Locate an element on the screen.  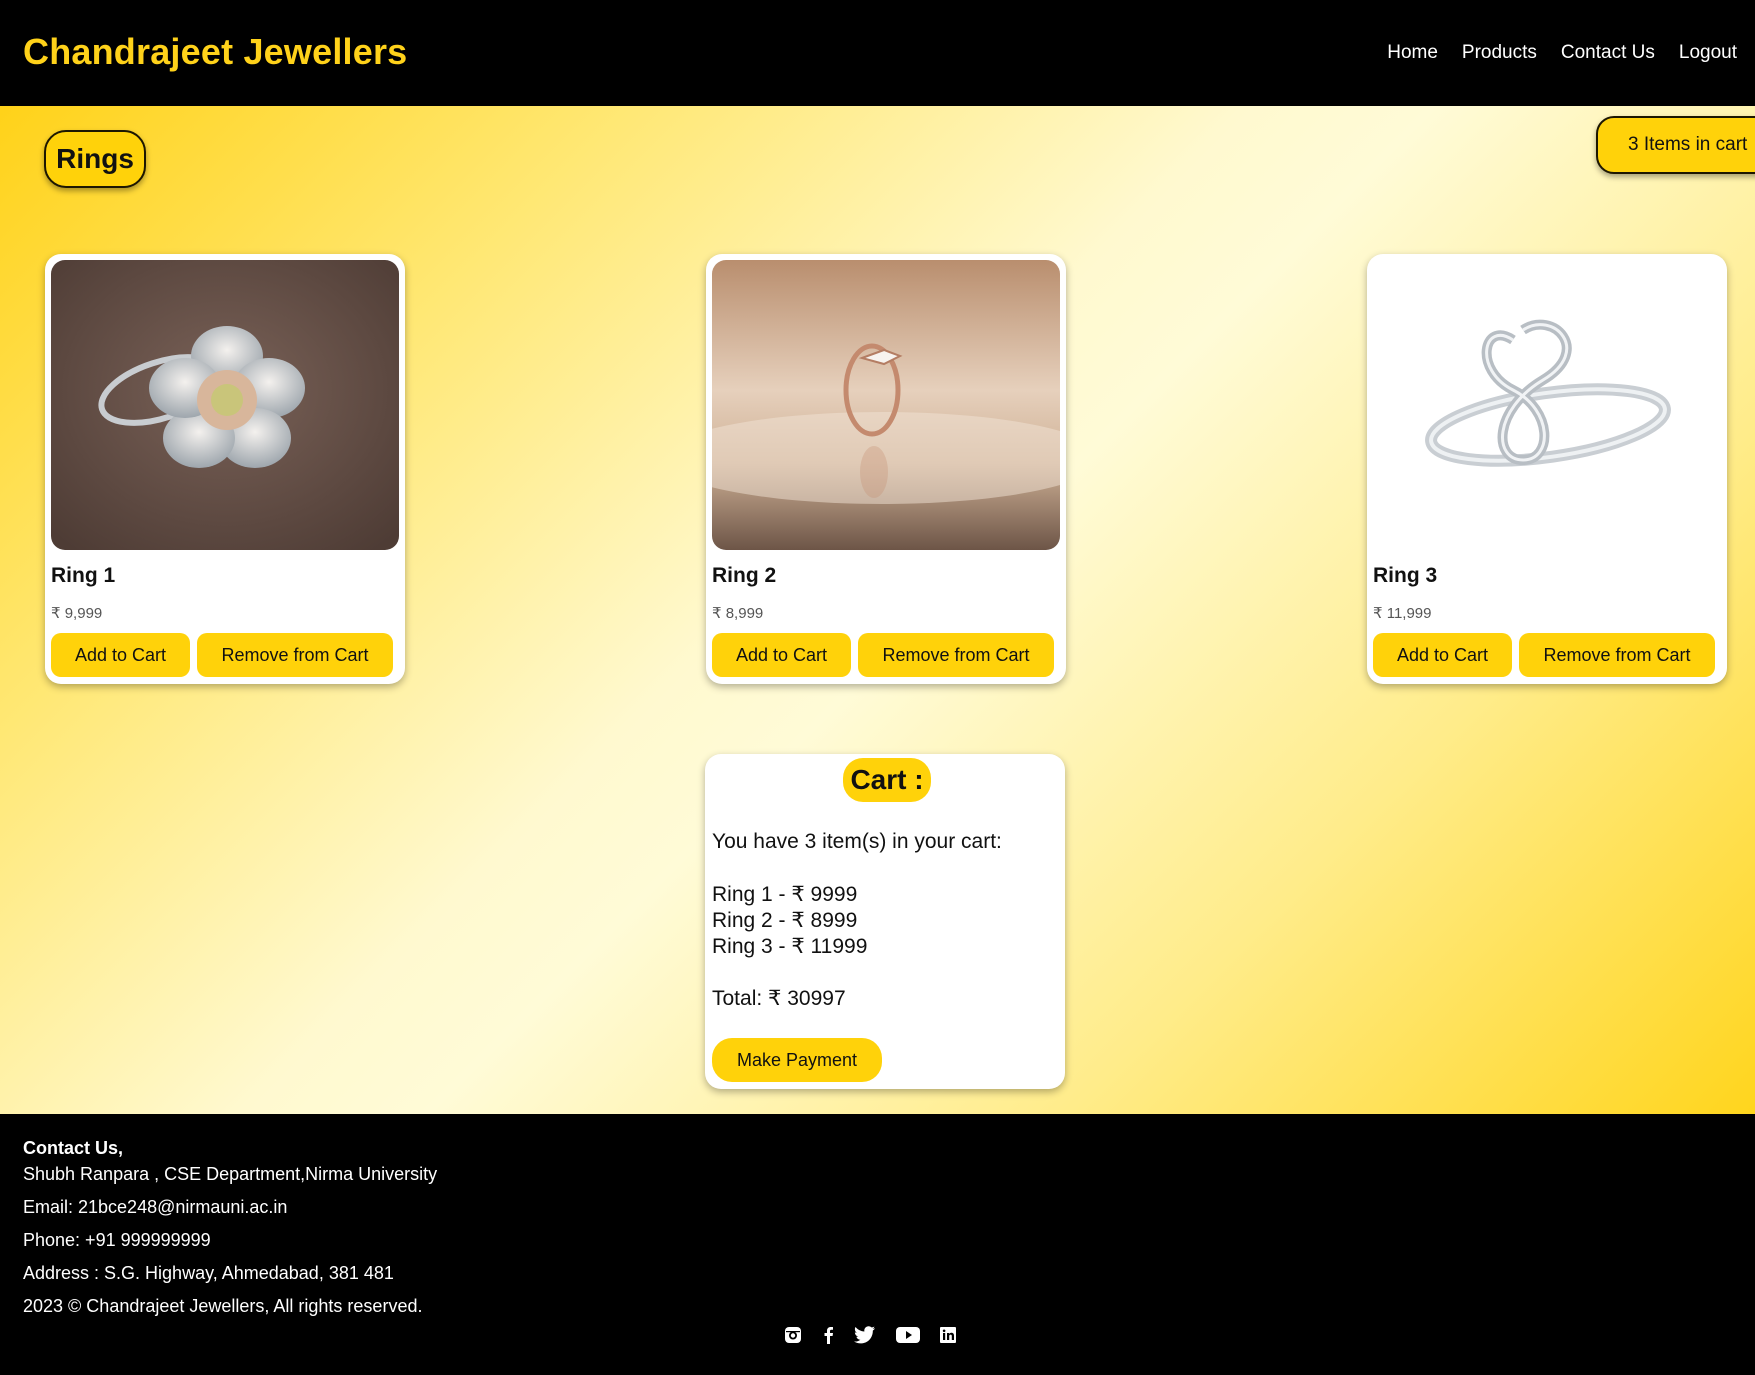
facebook-icon is located at coordinates (828, 1335).